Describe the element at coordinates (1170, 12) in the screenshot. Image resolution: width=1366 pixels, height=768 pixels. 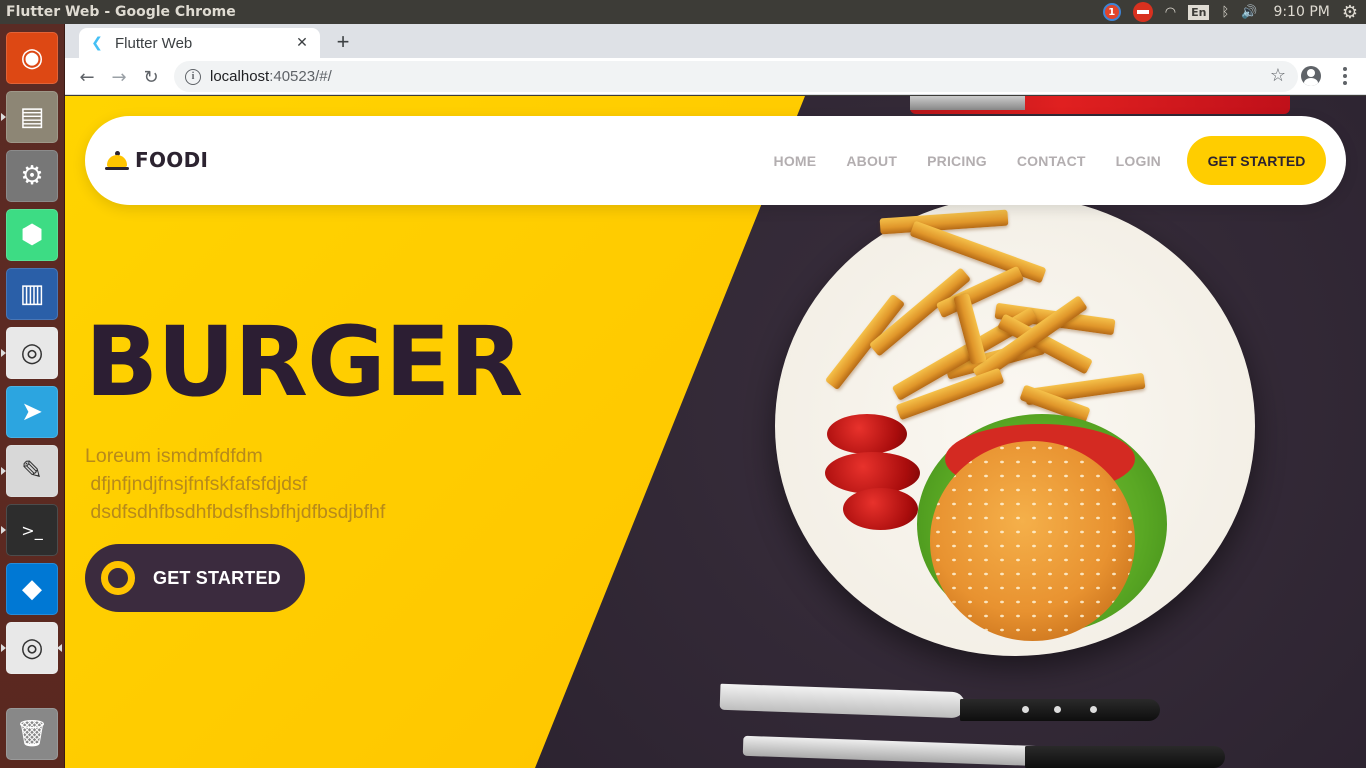
I see `wifi-icon: ◠` at that location.